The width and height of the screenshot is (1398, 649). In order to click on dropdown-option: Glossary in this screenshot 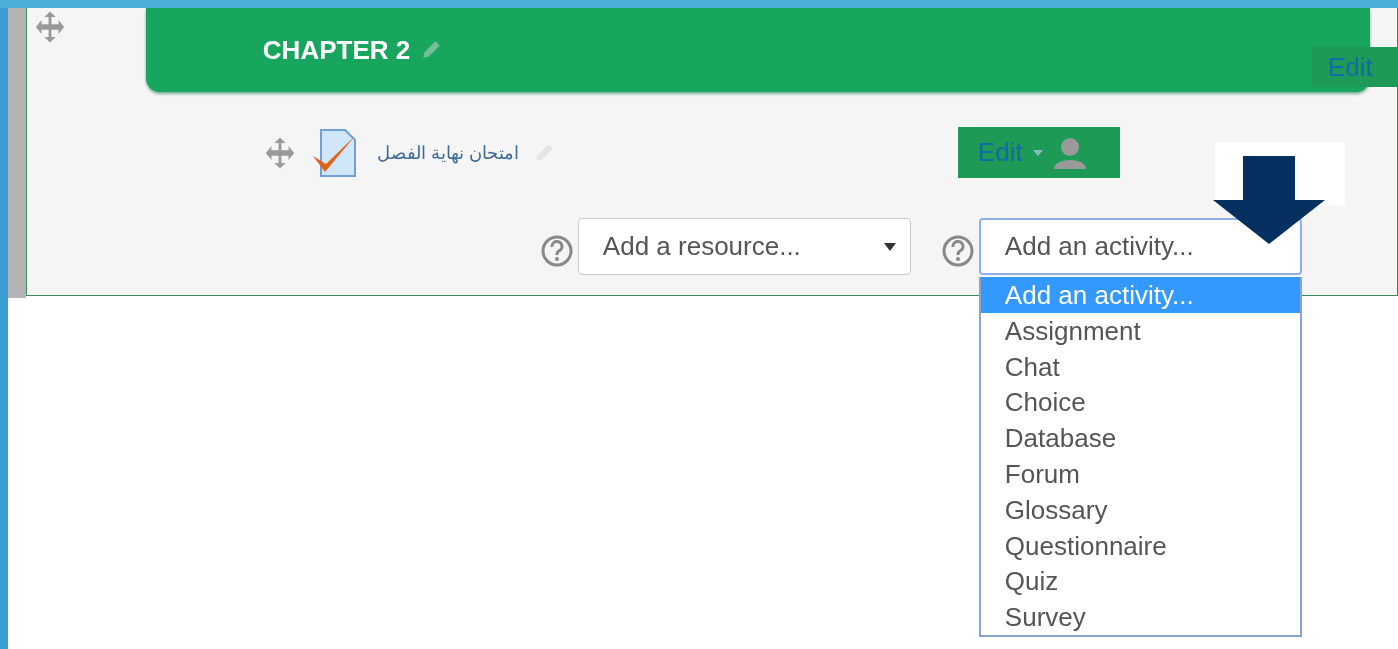, I will do `click(1140, 509)`.